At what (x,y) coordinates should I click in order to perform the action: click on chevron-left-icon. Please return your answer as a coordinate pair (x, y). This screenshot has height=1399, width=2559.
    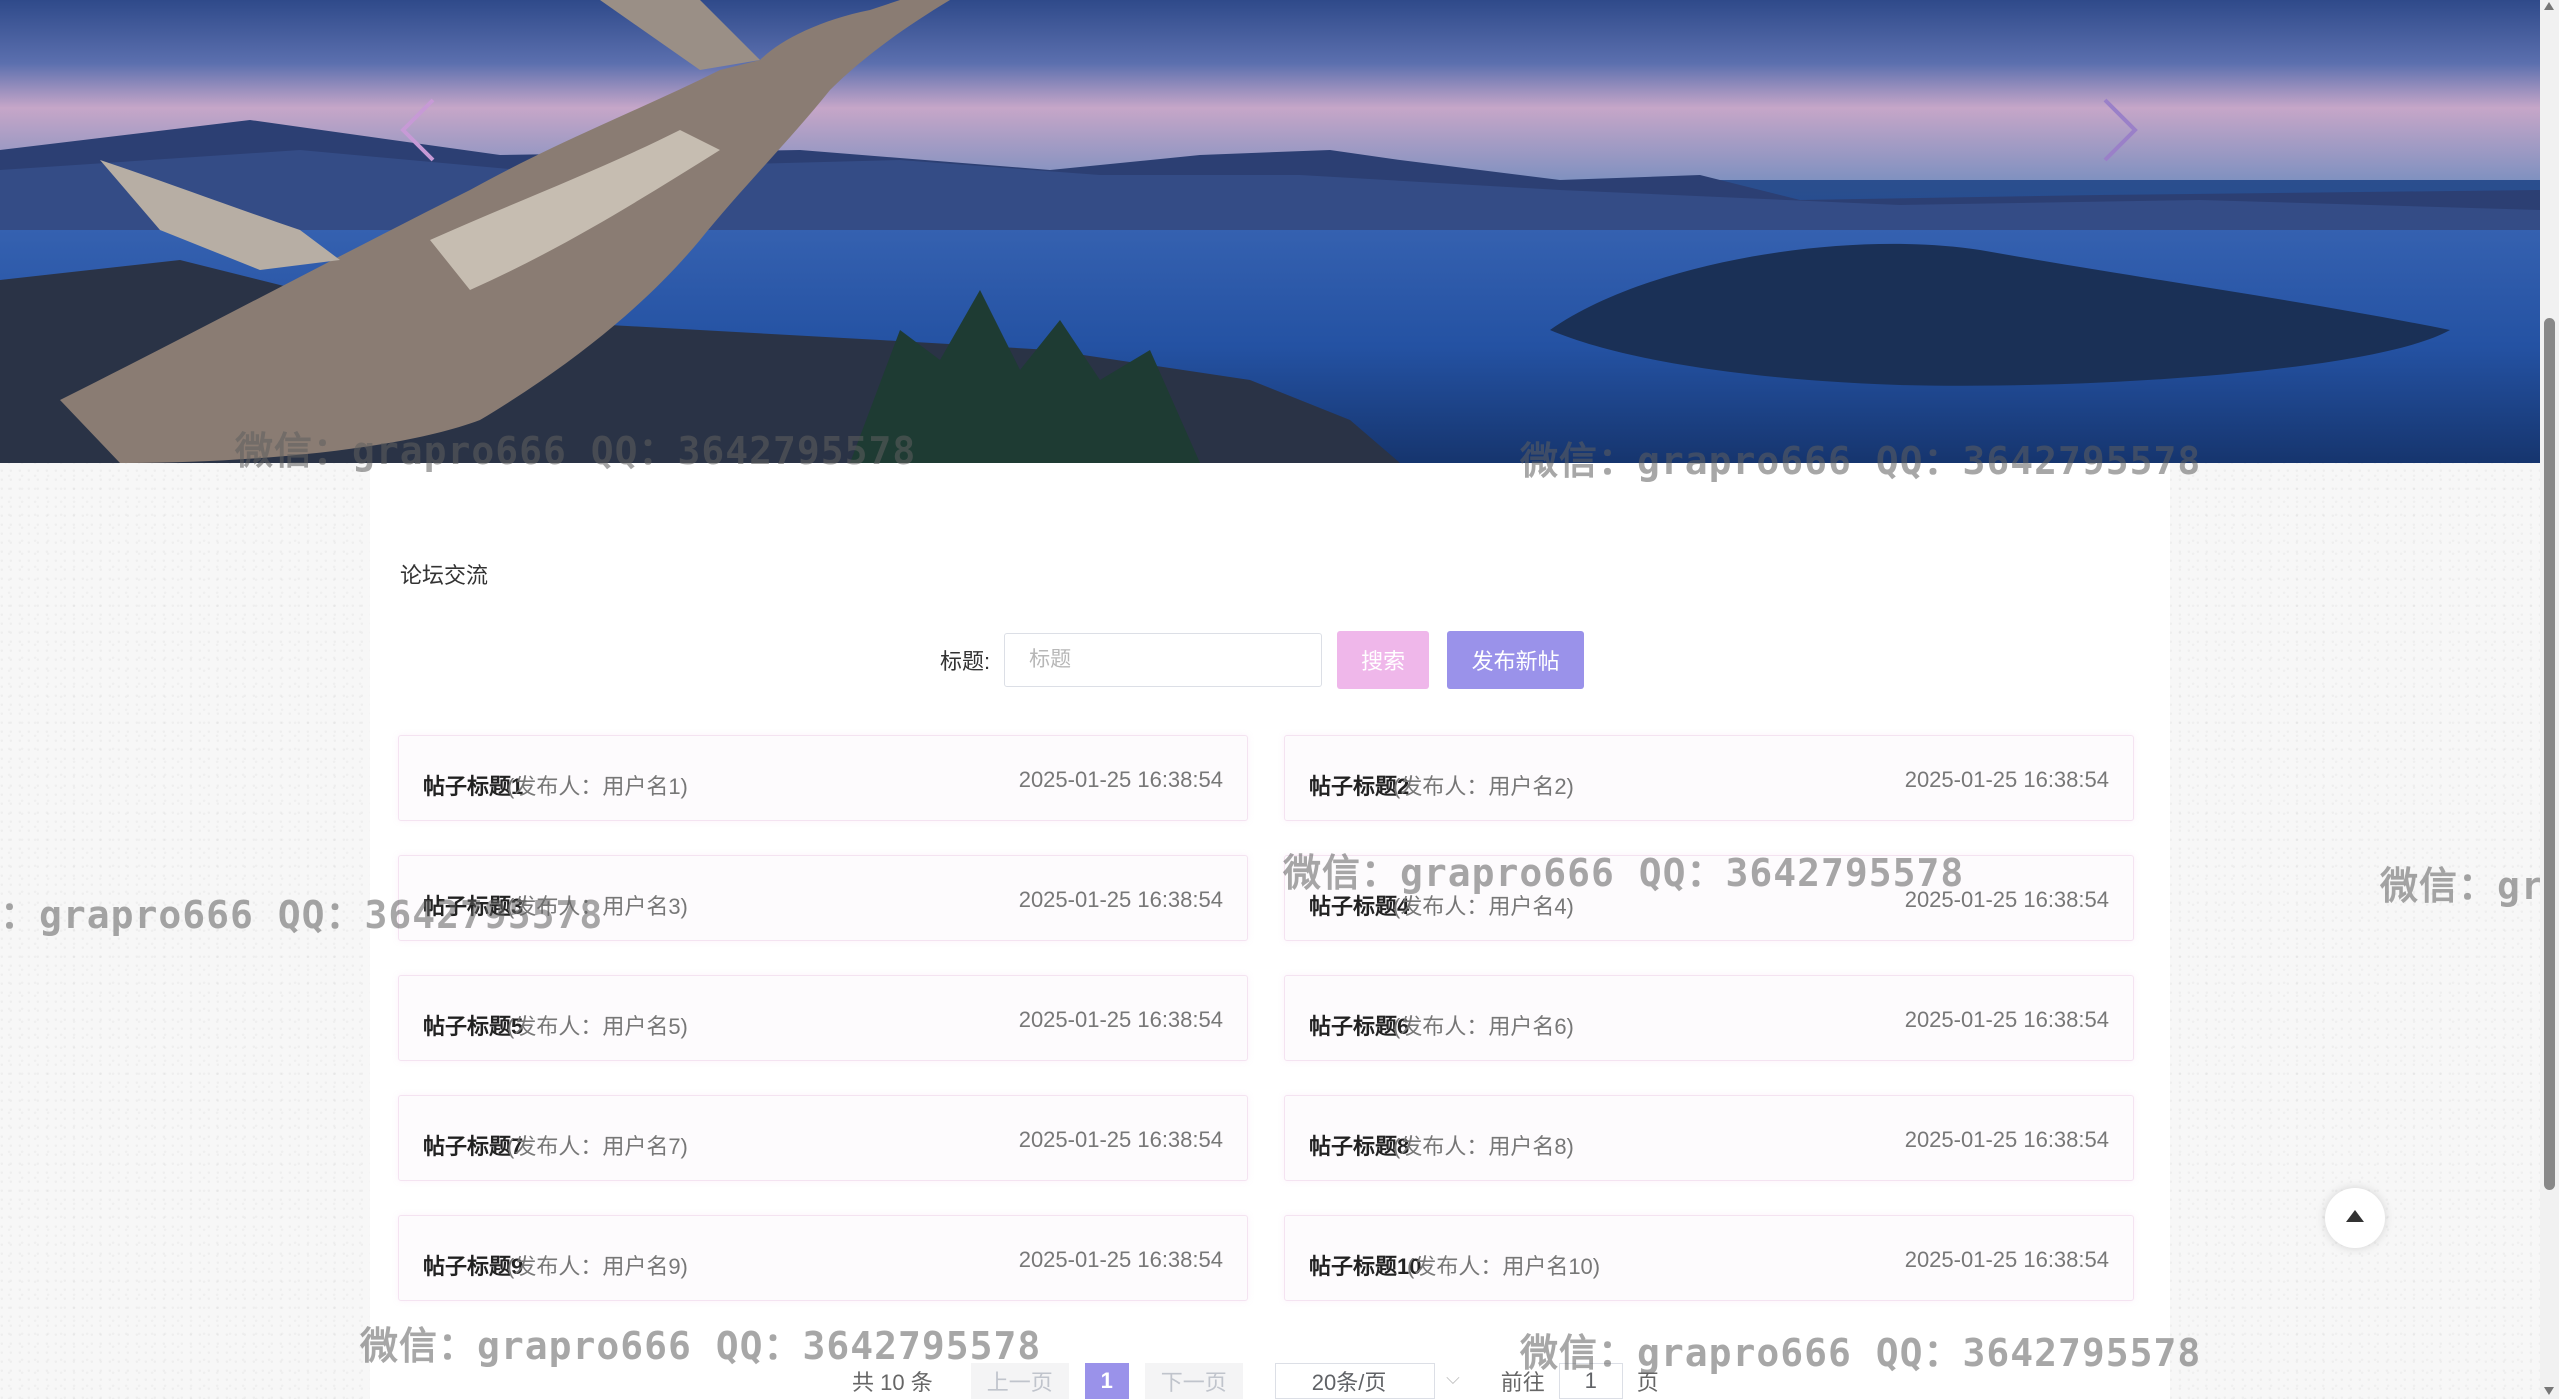
    Looking at the image, I should click on (417, 130).